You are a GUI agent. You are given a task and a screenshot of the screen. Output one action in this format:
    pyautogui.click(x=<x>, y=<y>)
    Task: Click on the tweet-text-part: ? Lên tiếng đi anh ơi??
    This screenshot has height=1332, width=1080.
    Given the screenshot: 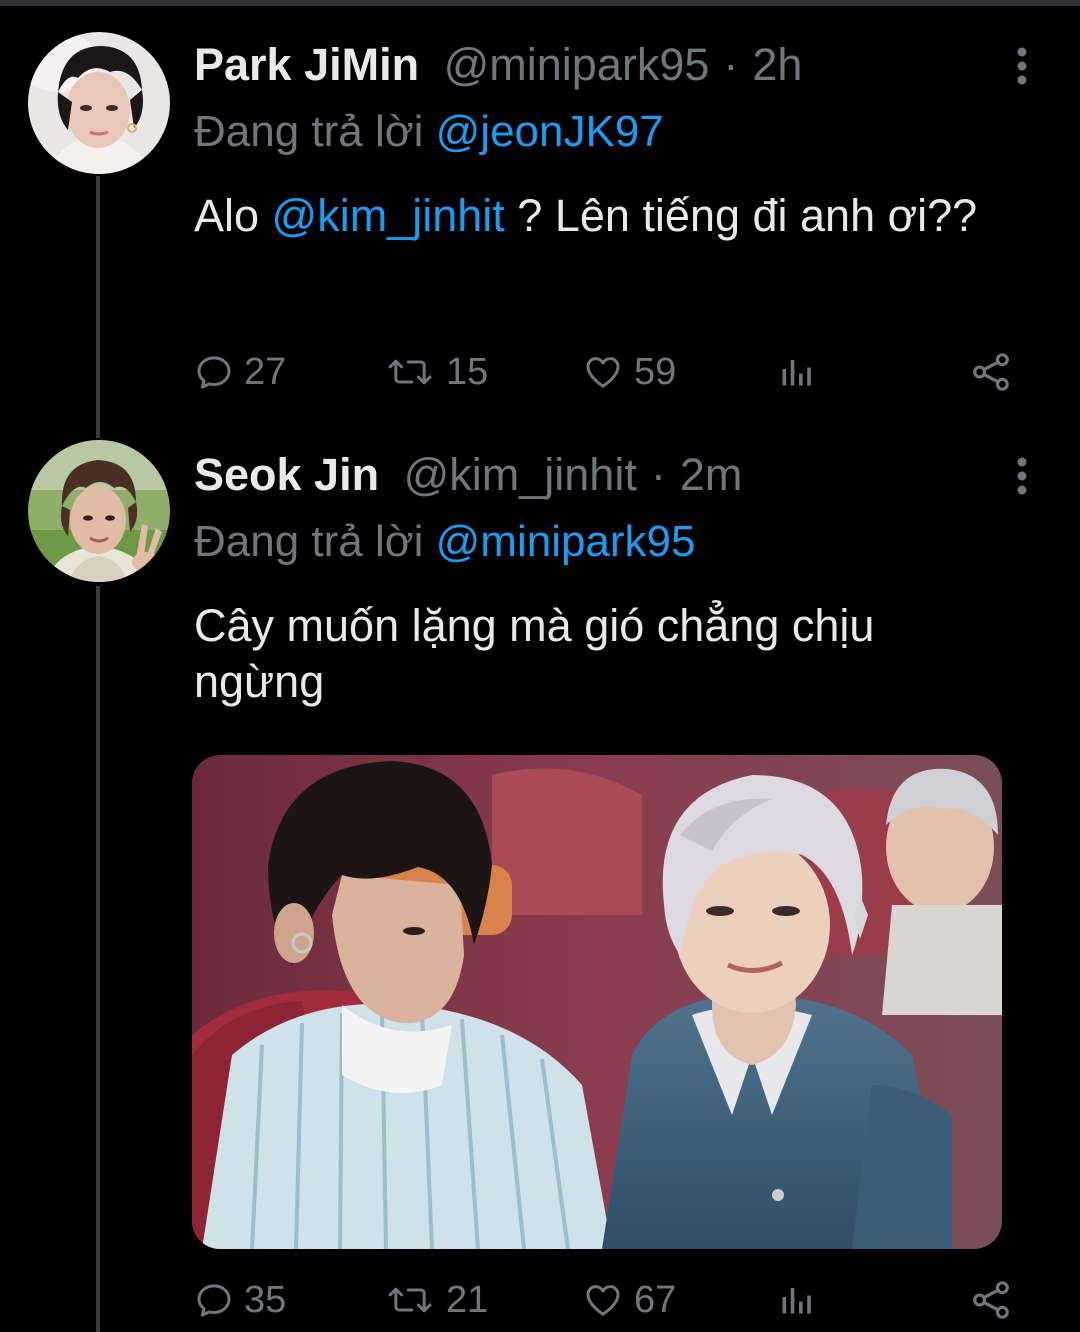 What is the action you would take?
    pyautogui.click(x=741, y=215)
    